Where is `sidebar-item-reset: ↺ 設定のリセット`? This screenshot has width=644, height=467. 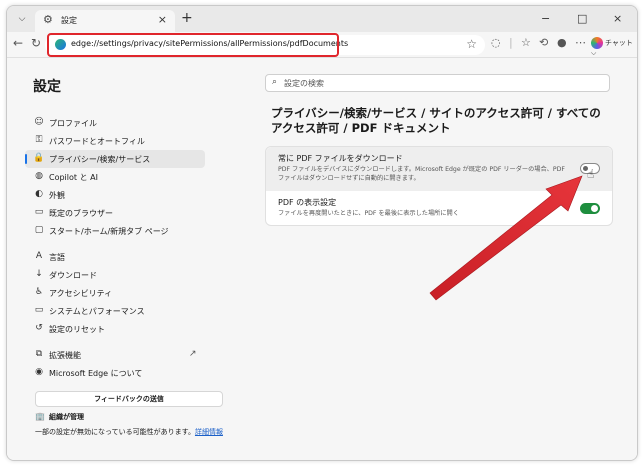 sidebar-item-reset: ↺ 設定のリセット is located at coordinates (115, 329).